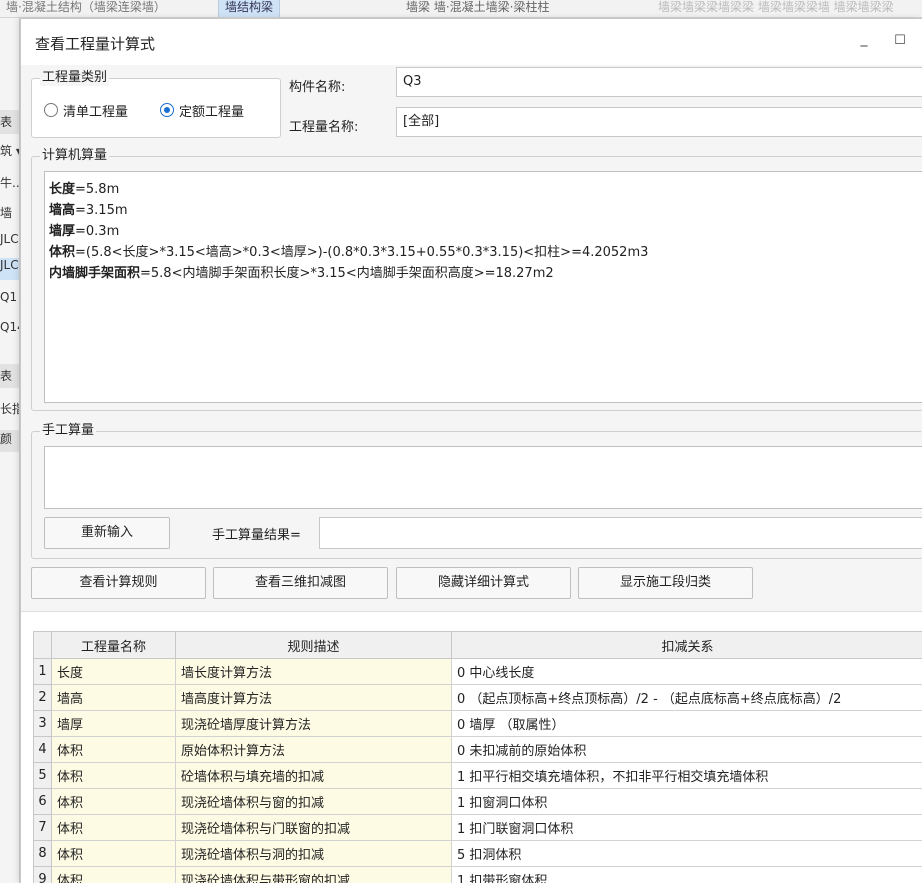 This screenshot has height=883, width=922. What do you see at coordinates (118, 583) in the screenshot?
I see `view-calc-rules-button: 查看计算规则` at bounding box center [118, 583].